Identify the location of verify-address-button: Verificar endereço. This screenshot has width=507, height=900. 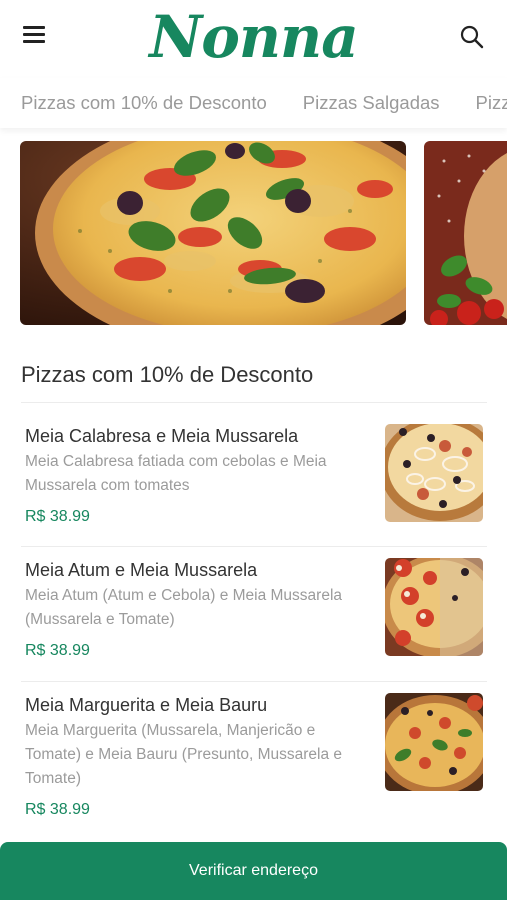
(253, 871).